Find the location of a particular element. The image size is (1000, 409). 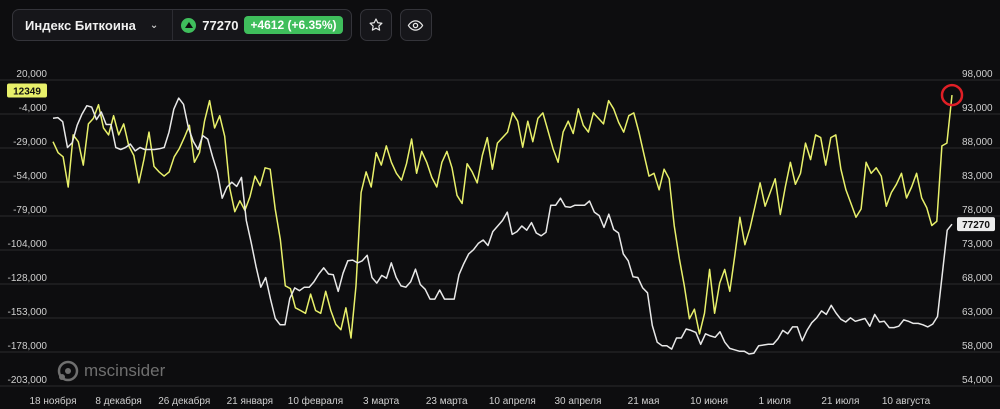

left-price-badge-label: 12349 is located at coordinates (27, 91).